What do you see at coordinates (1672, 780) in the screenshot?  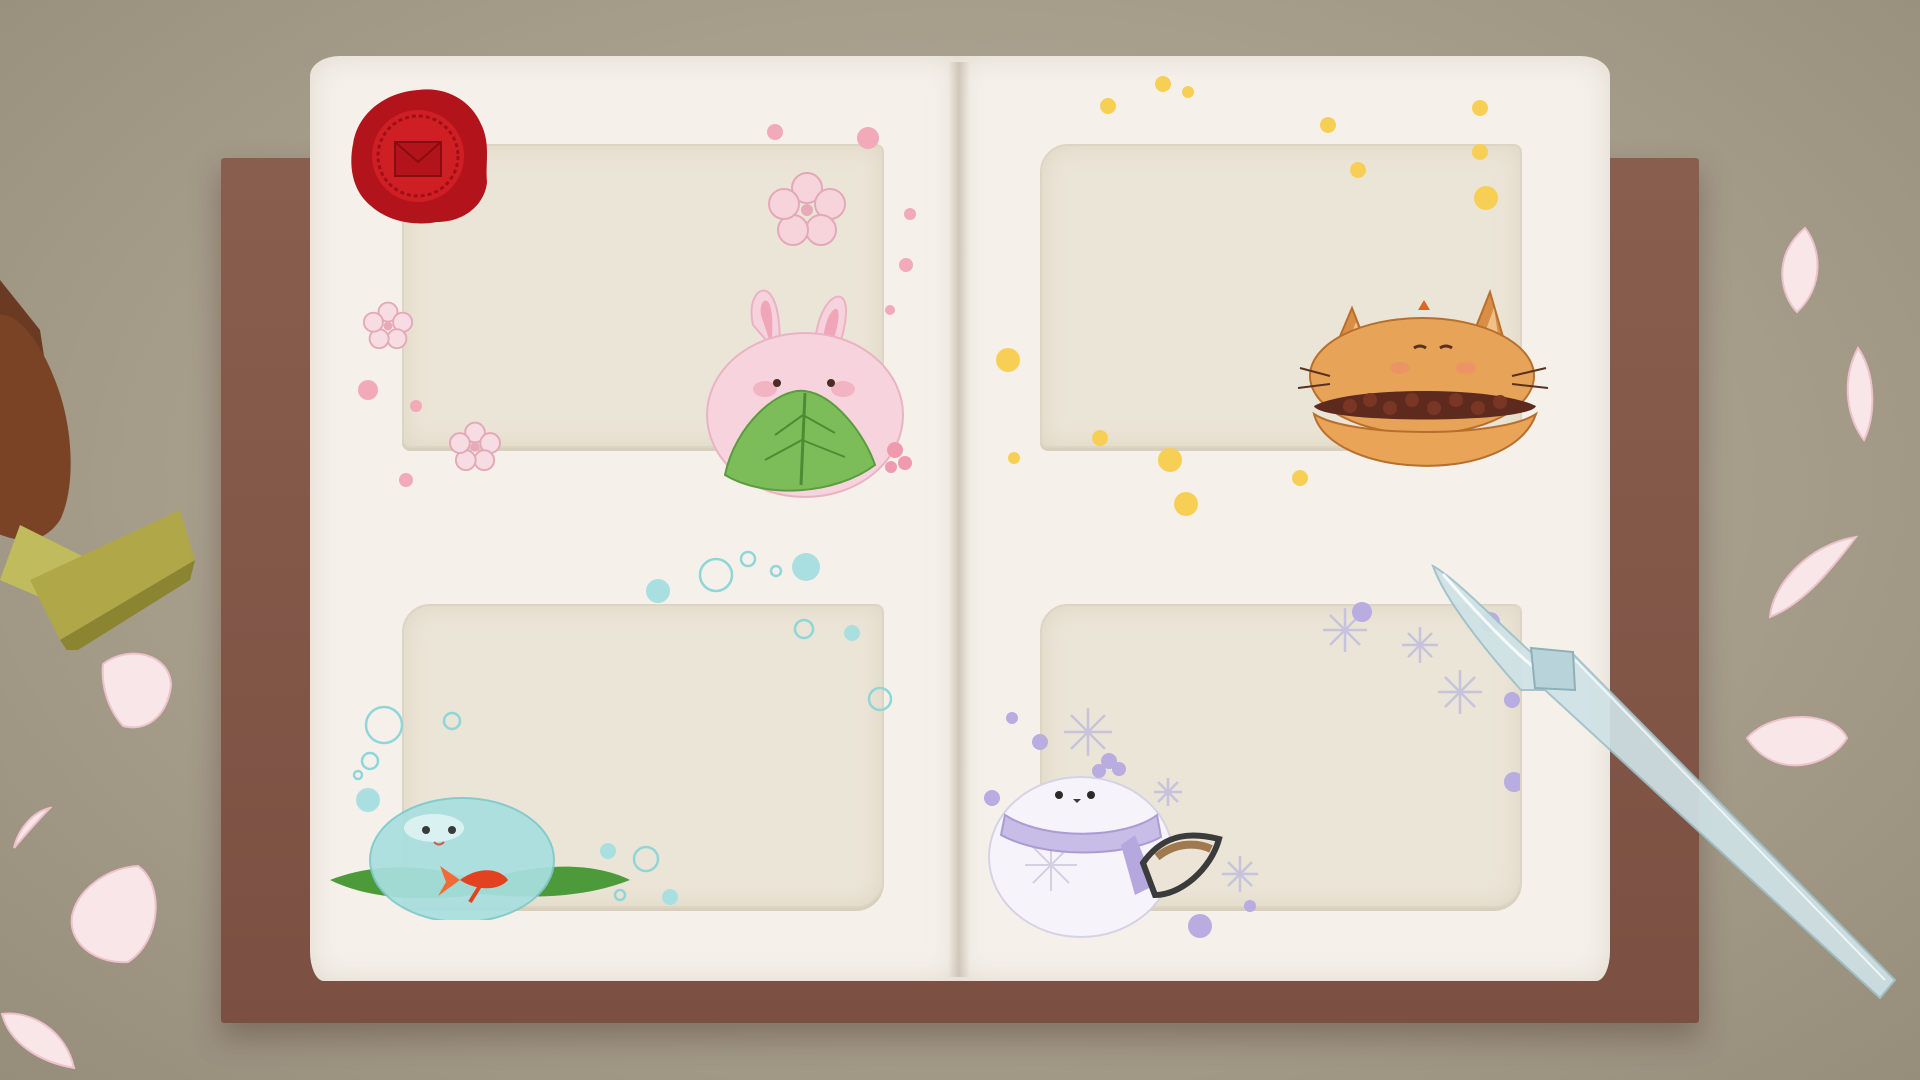 I see `glass-pen-icon` at bounding box center [1672, 780].